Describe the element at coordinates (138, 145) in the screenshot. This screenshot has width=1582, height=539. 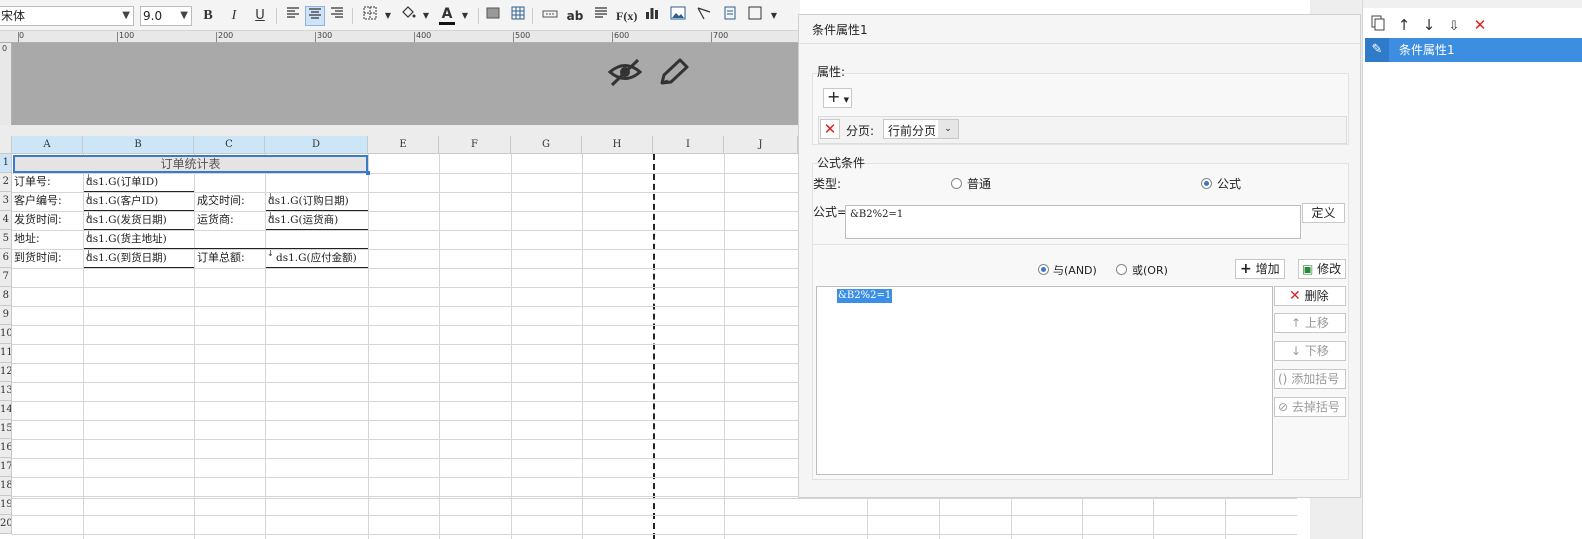
I see `column-header-b: B` at that location.